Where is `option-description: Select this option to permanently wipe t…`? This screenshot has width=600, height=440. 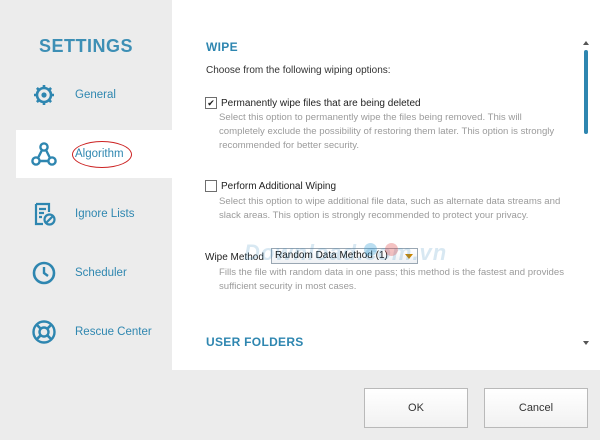 option-description: Select this option to permanently wipe t… is located at coordinates (387, 131).